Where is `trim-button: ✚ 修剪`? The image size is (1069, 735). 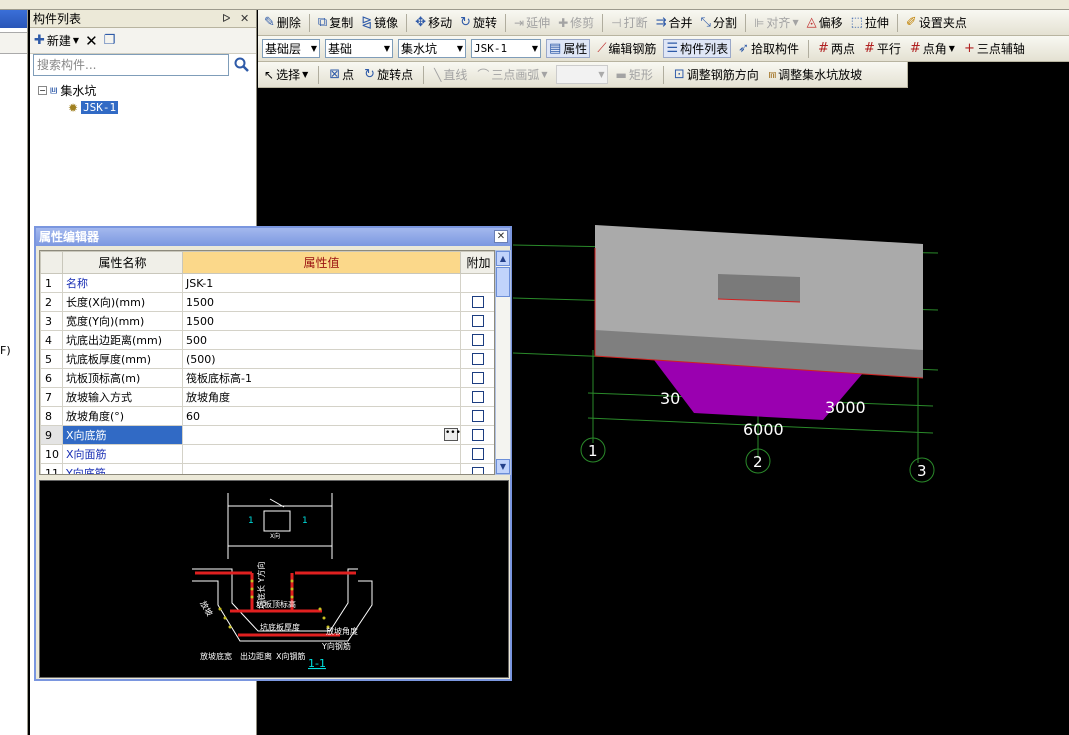 trim-button: ✚ 修剪 is located at coordinates (576, 22).